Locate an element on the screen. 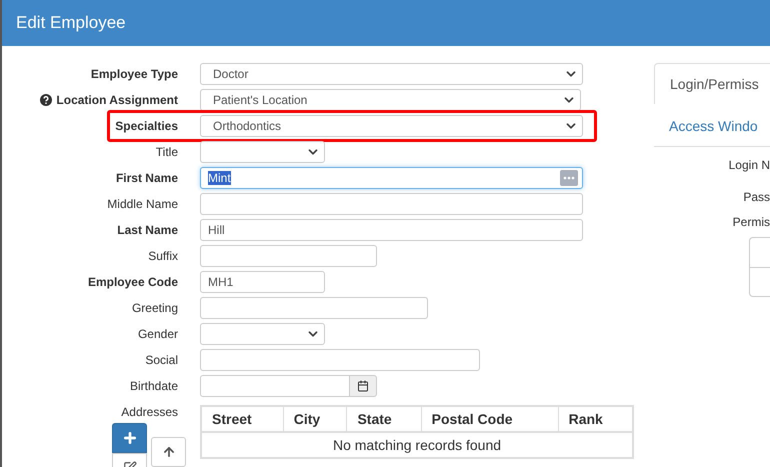  window-title: Edit Employee is located at coordinates (71, 23).